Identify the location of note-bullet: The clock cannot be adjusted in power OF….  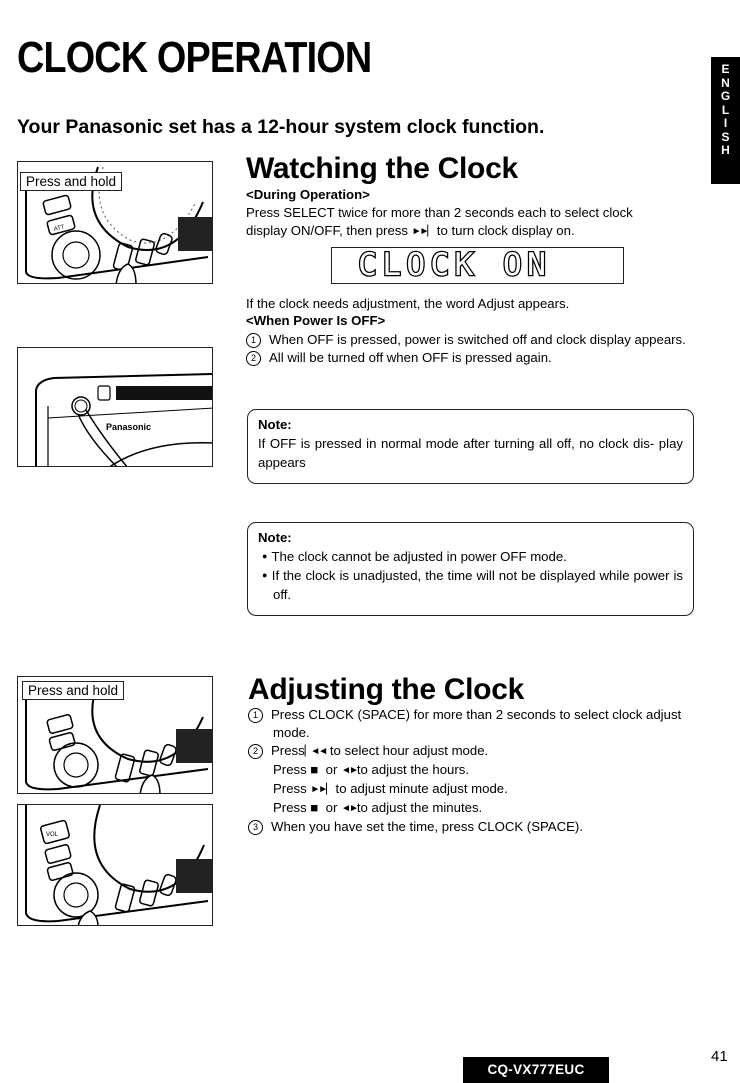
(470, 556).